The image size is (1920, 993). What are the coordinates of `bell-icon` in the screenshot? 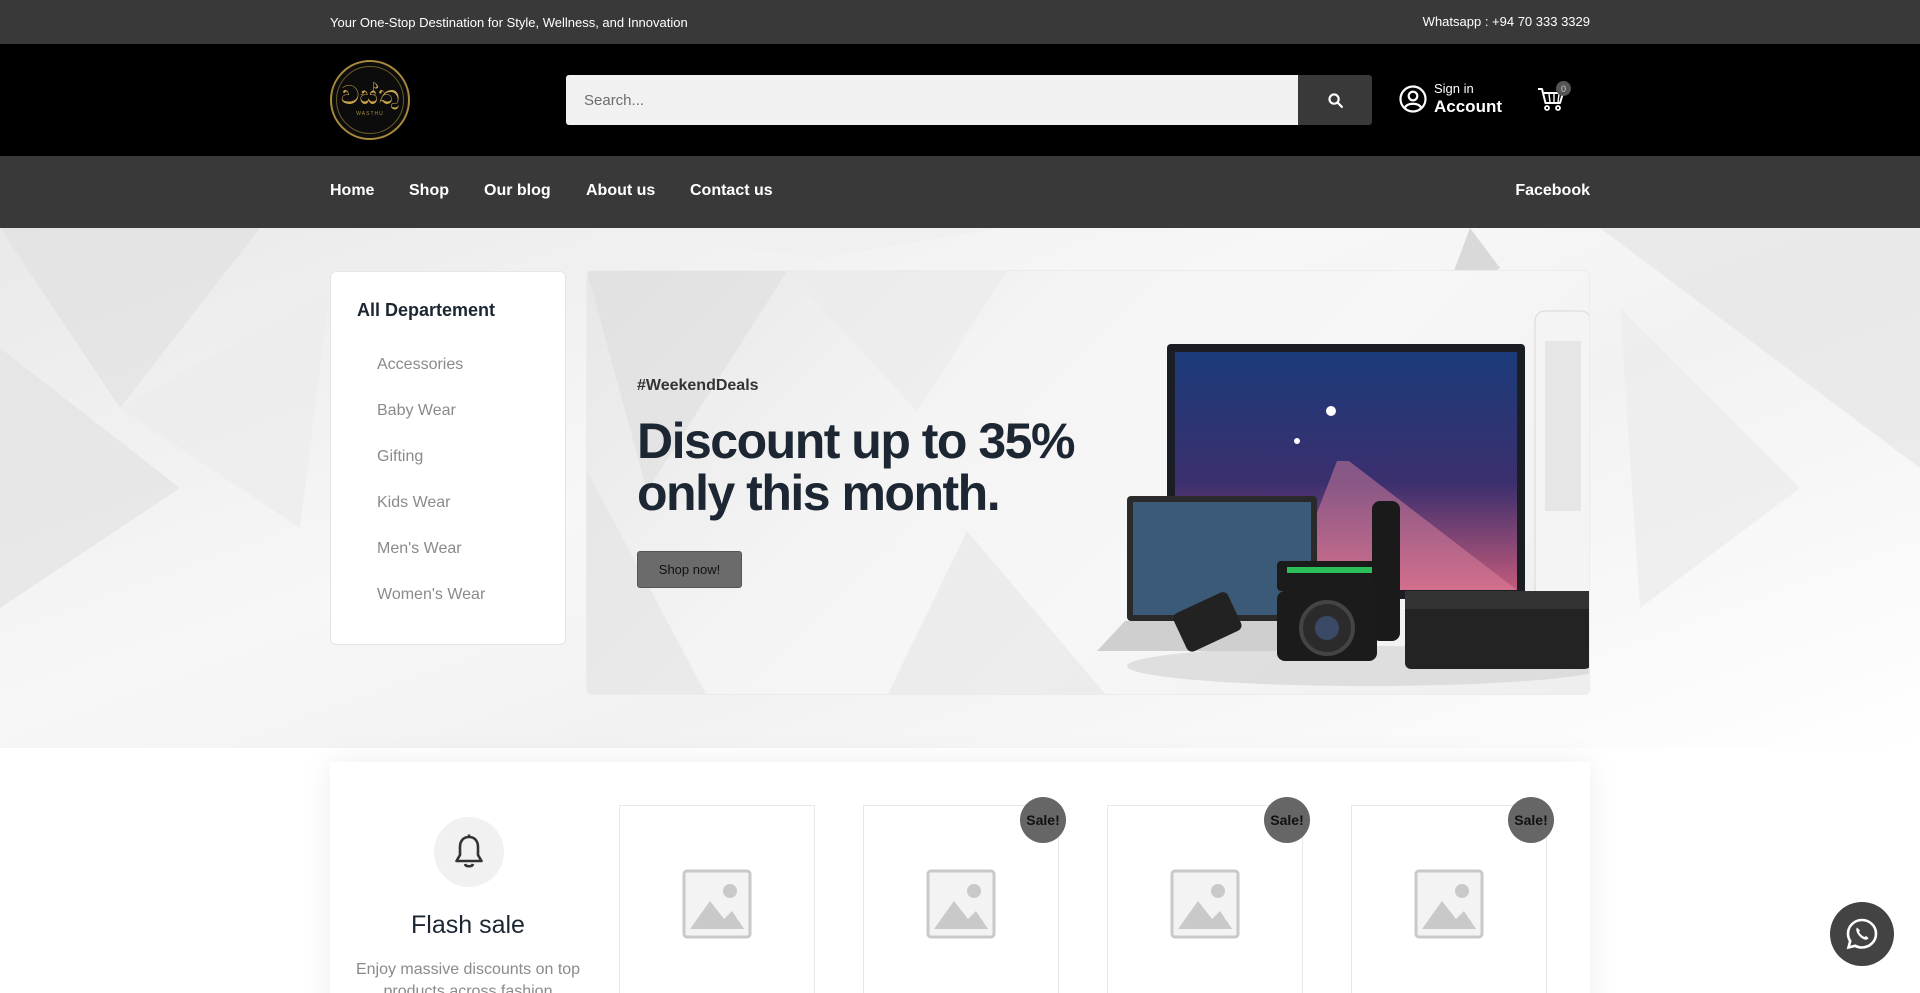 It's located at (469, 851).